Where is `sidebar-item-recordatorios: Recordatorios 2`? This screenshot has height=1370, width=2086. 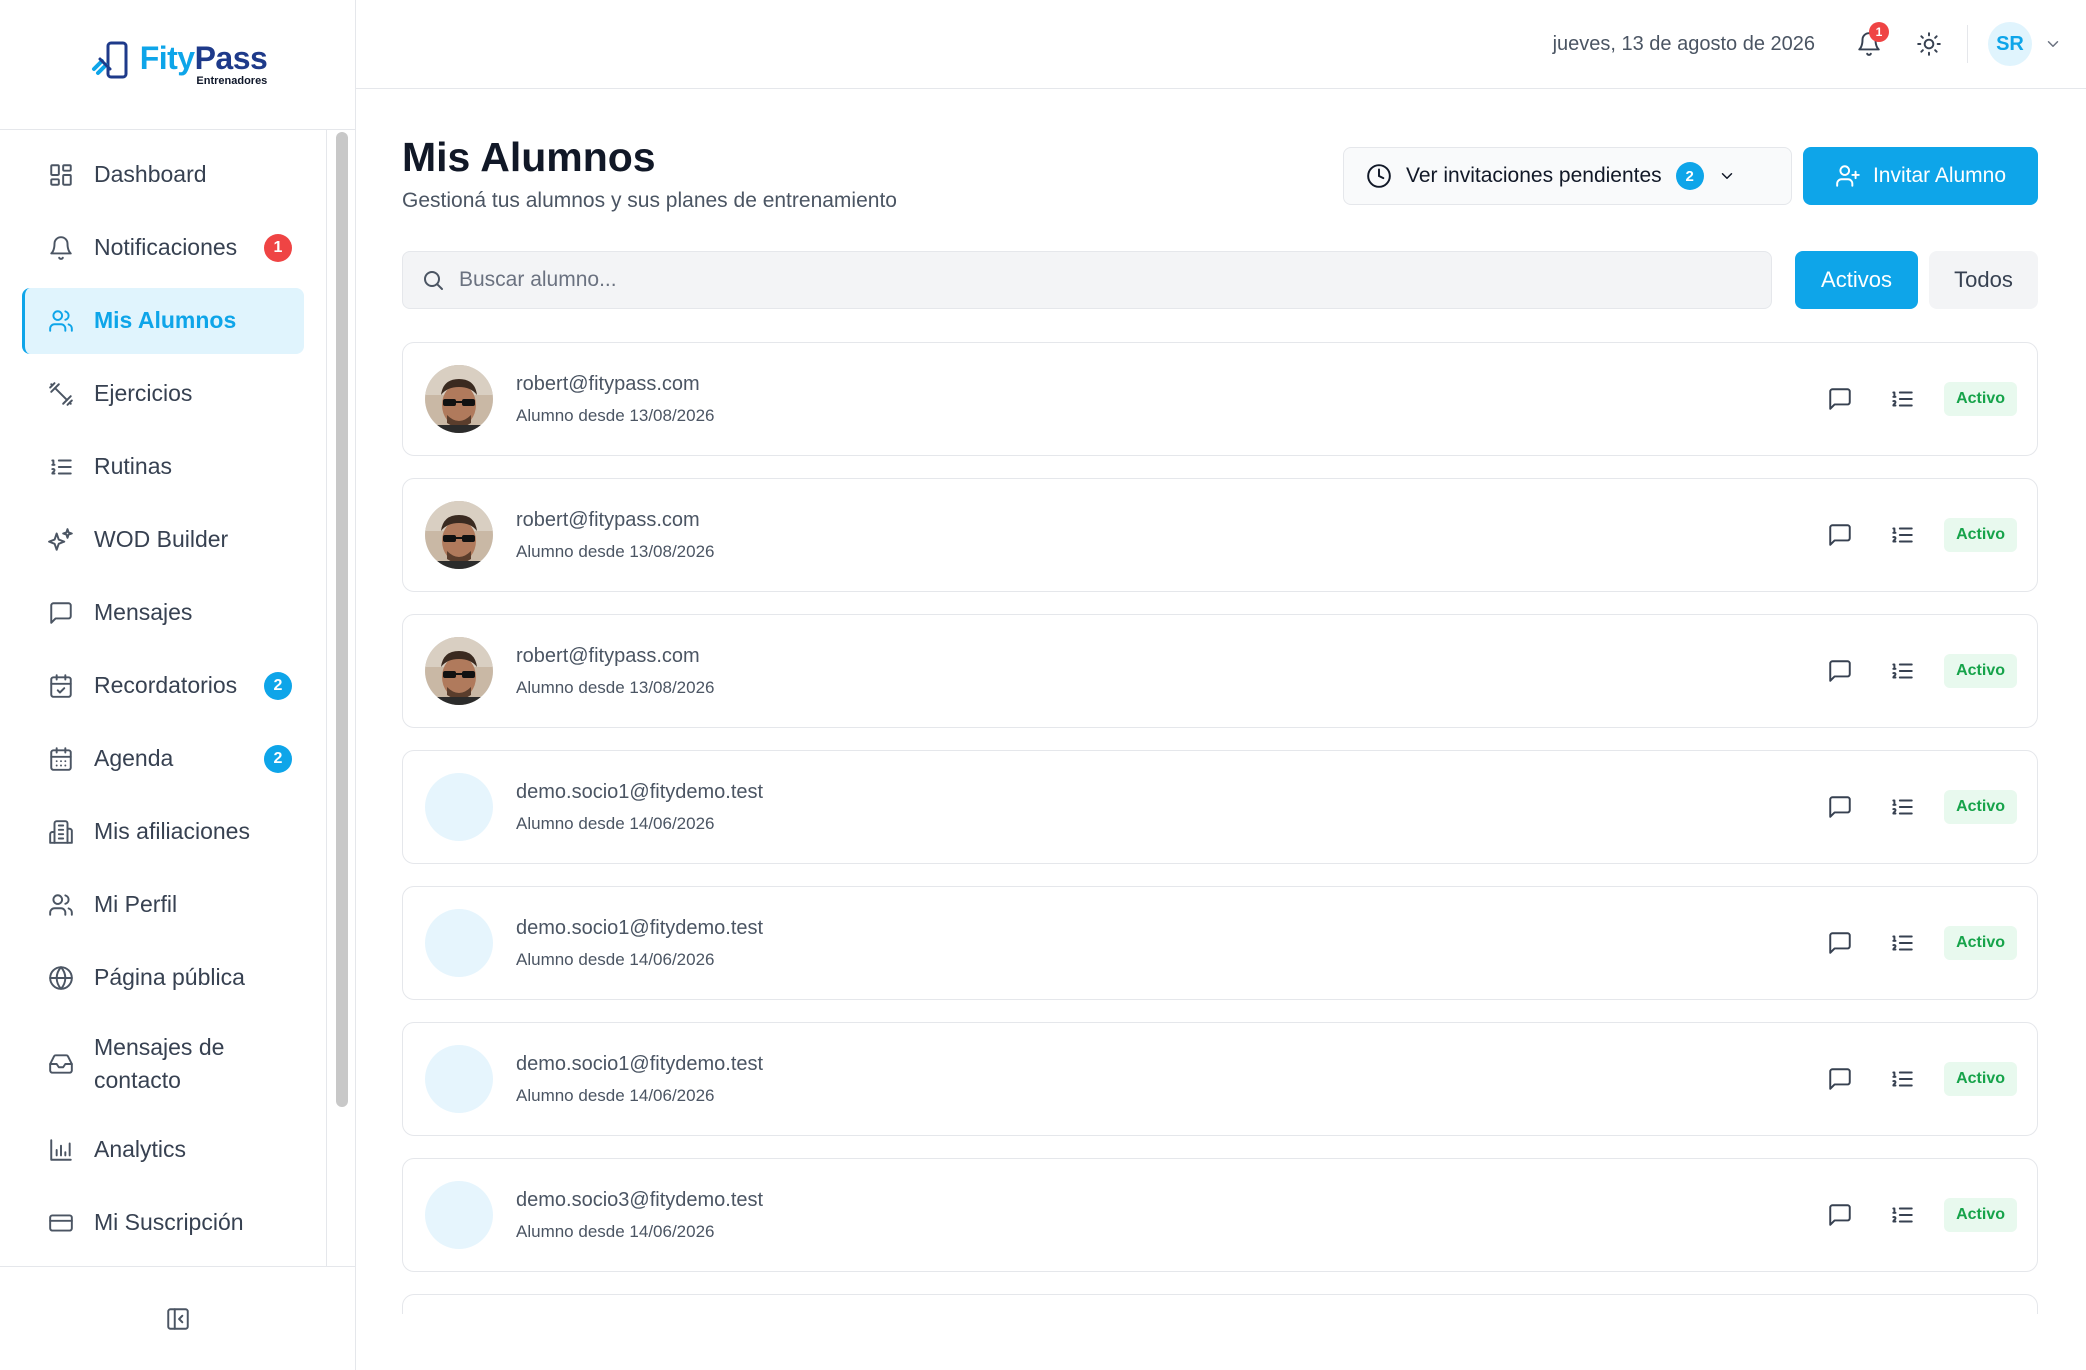 sidebar-item-recordatorios: Recordatorios 2 is located at coordinates (163, 686).